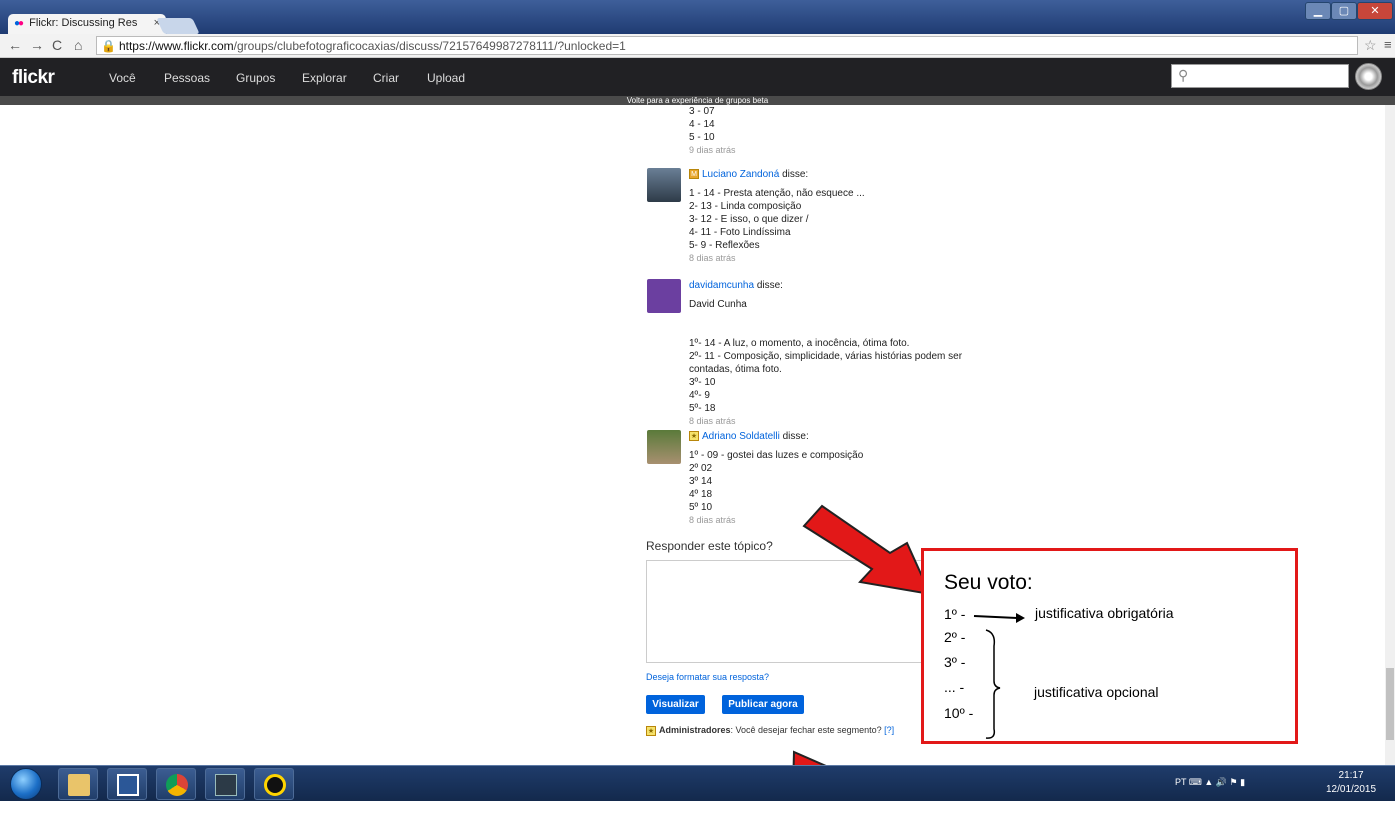 The width and height of the screenshot is (1395, 828). What do you see at coordinates (1020, 618) in the screenshot?
I see `required-arrow-head` at bounding box center [1020, 618].